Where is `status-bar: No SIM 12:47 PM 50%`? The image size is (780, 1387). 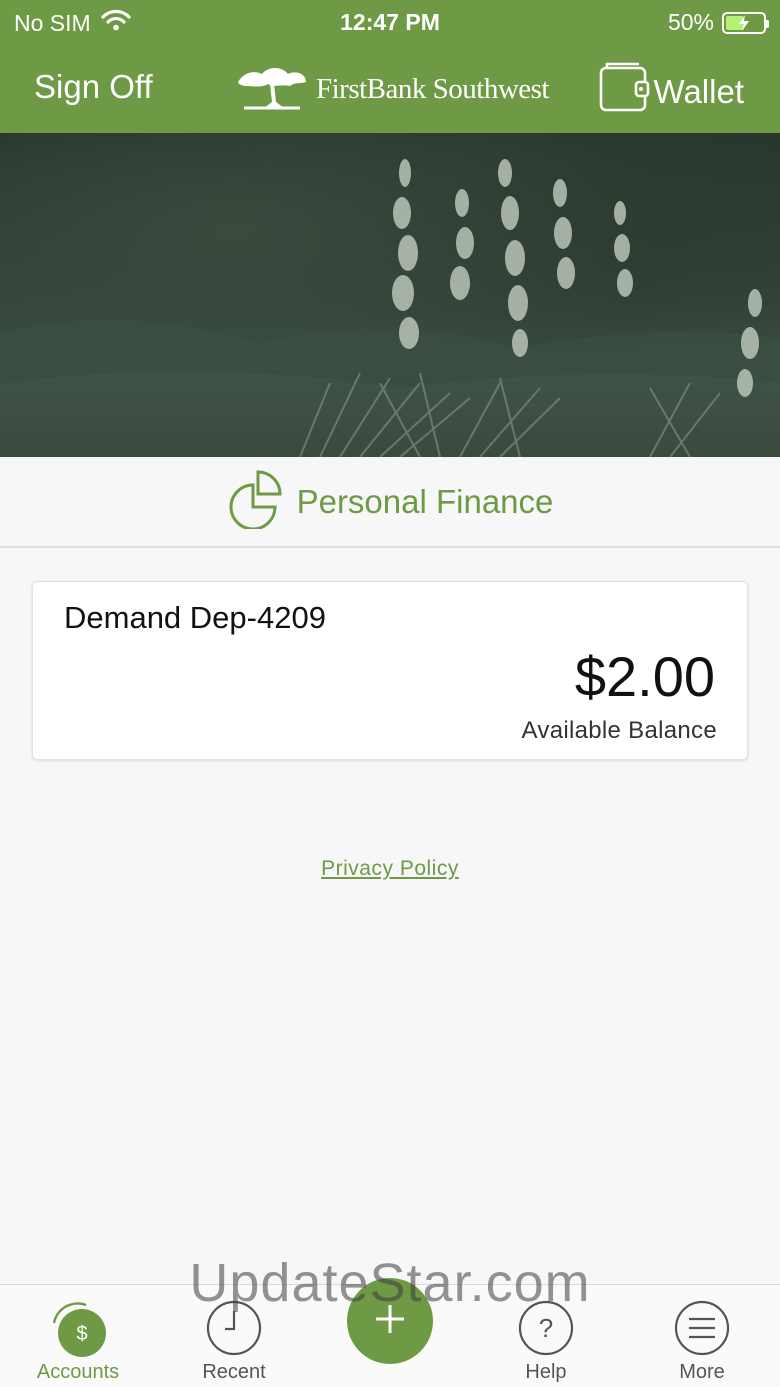 status-bar: No SIM 12:47 PM 50% is located at coordinates (390, 22).